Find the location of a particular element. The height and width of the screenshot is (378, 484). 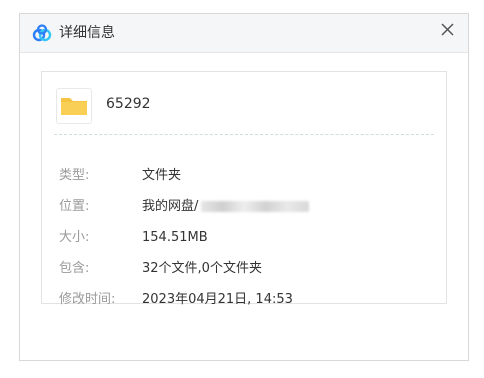

folder-icon is located at coordinates (74, 106).